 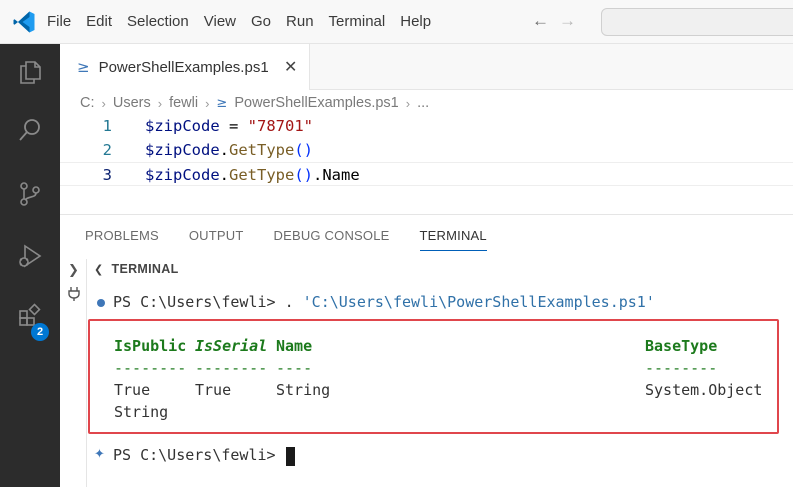 What do you see at coordinates (554, 21) in the screenshot?
I see `navigation-arrows: ← →` at bounding box center [554, 21].